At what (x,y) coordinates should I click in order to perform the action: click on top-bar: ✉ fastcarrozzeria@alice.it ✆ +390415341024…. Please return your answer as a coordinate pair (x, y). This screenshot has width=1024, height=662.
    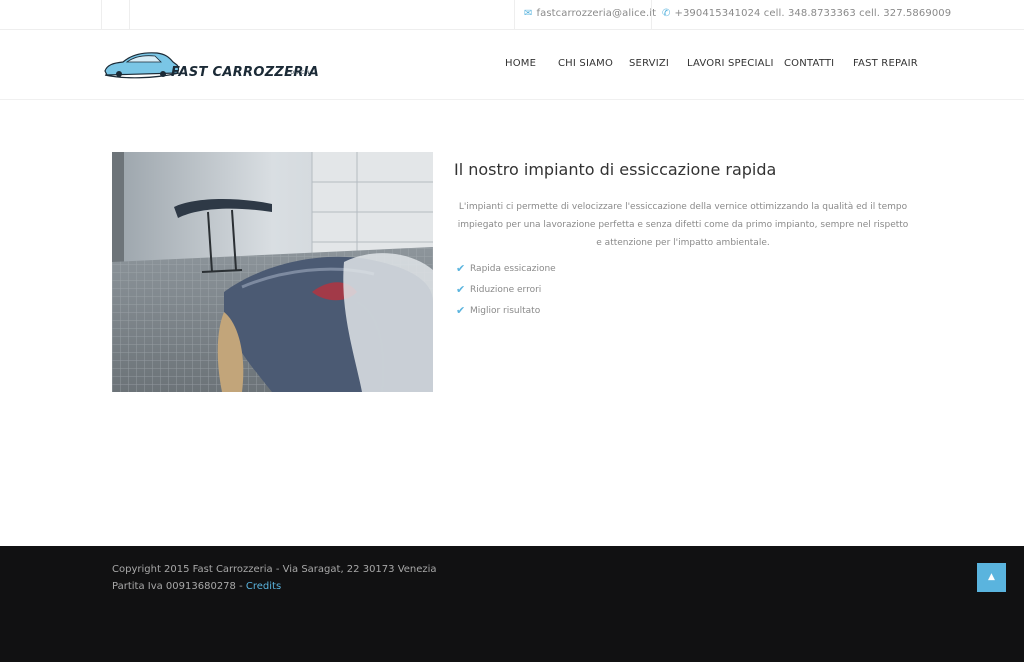
    Looking at the image, I should click on (512, 15).